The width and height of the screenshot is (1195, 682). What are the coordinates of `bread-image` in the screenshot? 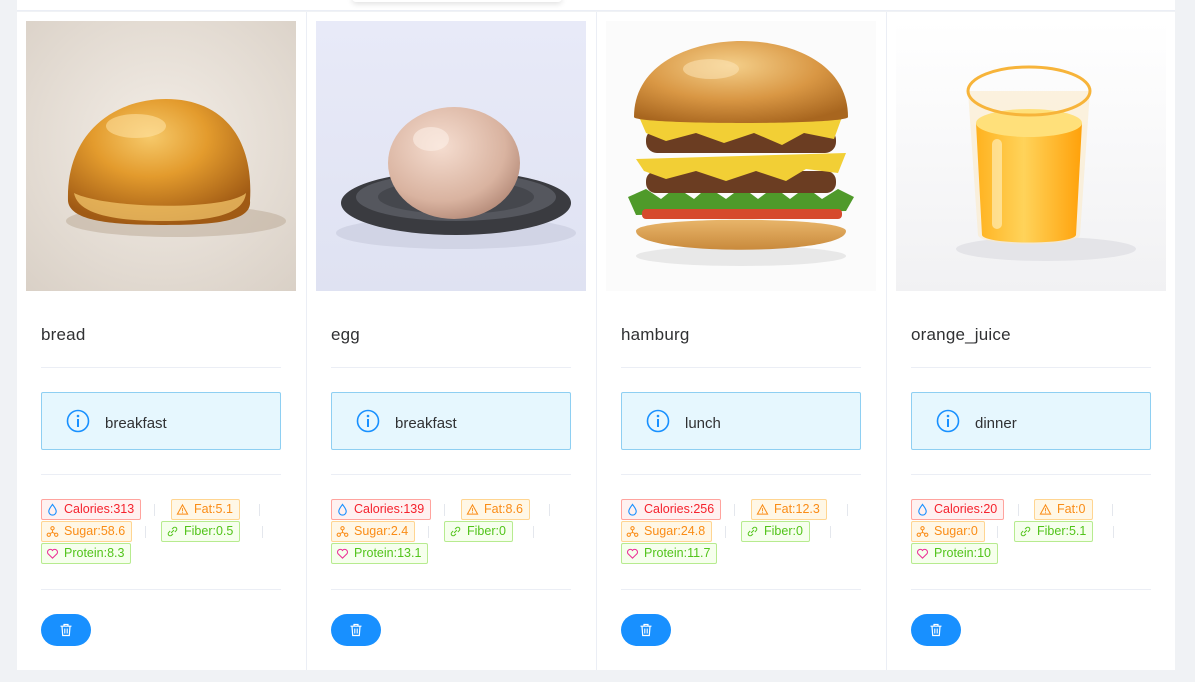 It's located at (161, 156).